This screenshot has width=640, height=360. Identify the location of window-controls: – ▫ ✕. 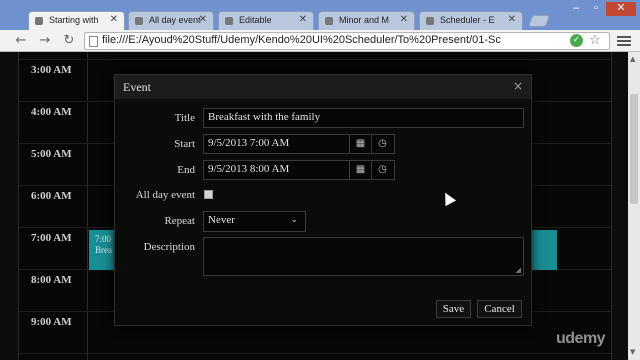
(601, 9).